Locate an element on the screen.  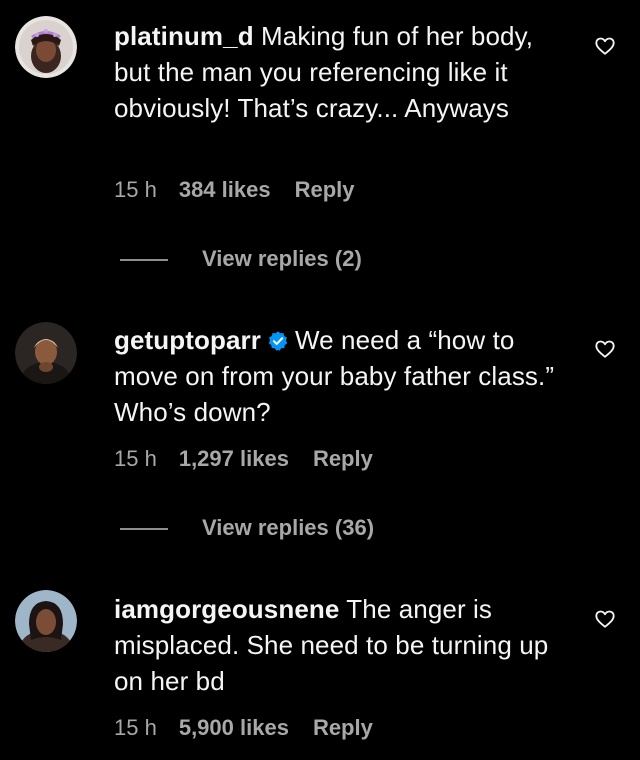
comment-likes: 1,297 likes is located at coordinates (234, 458).